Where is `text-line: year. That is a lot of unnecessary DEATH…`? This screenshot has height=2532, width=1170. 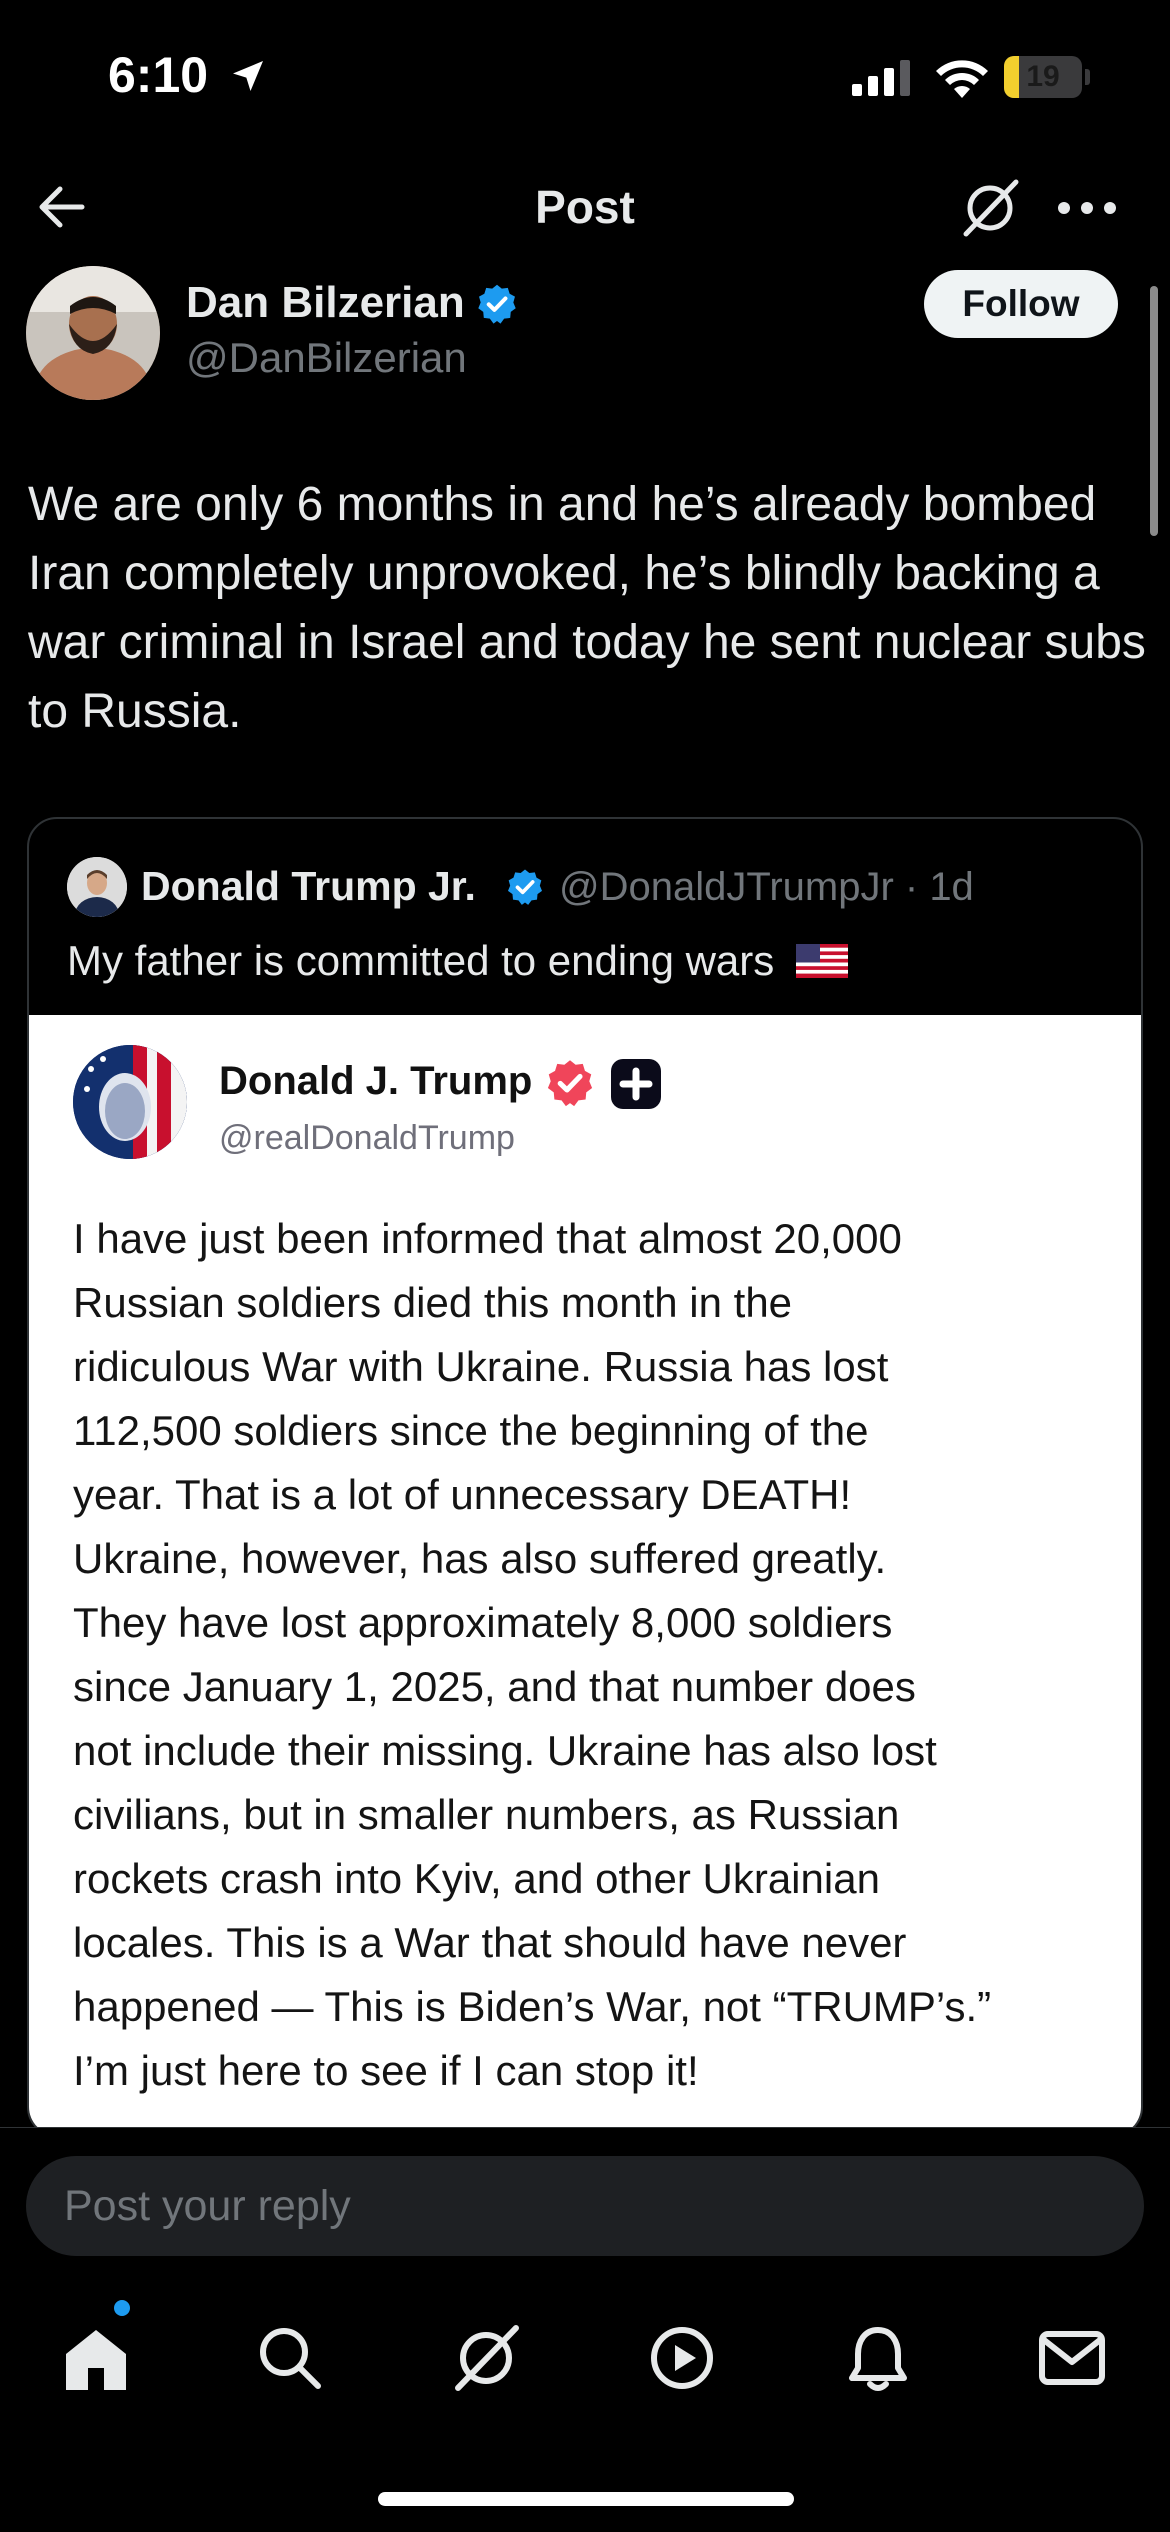 text-line: year. That is a lot of unnecessary DEATH… is located at coordinates (462, 1494).